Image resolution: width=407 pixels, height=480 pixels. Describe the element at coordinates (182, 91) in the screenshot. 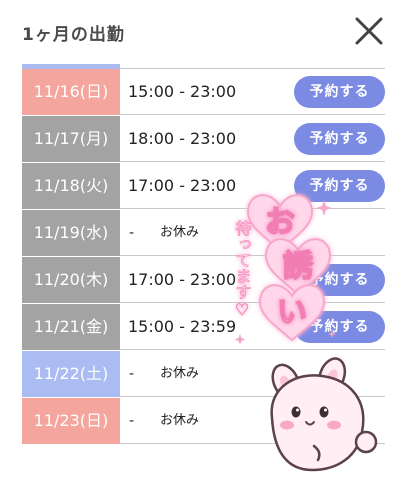

I see `work-hours: 15:00 - 23:00` at that location.